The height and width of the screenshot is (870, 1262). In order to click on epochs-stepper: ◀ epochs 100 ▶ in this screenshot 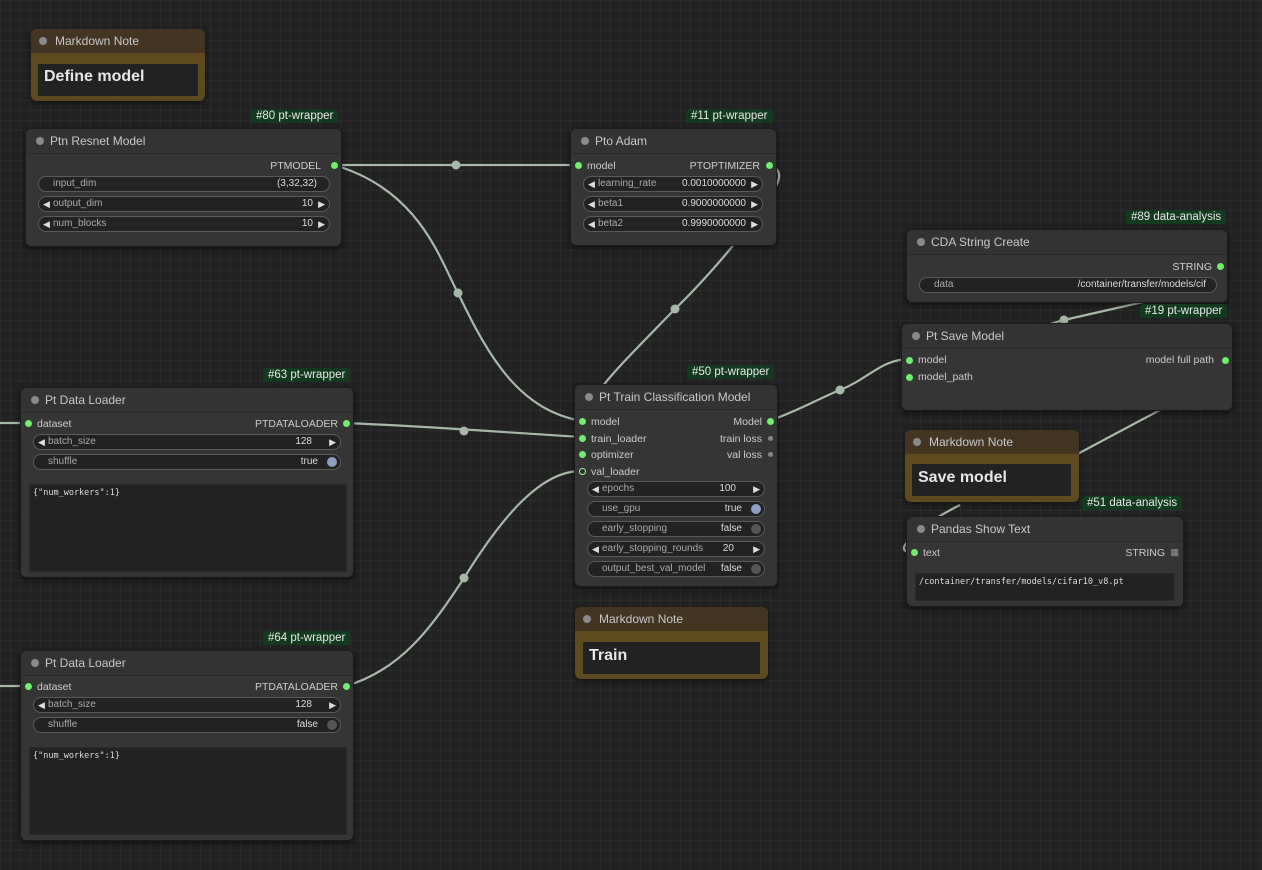, I will do `click(676, 489)`.